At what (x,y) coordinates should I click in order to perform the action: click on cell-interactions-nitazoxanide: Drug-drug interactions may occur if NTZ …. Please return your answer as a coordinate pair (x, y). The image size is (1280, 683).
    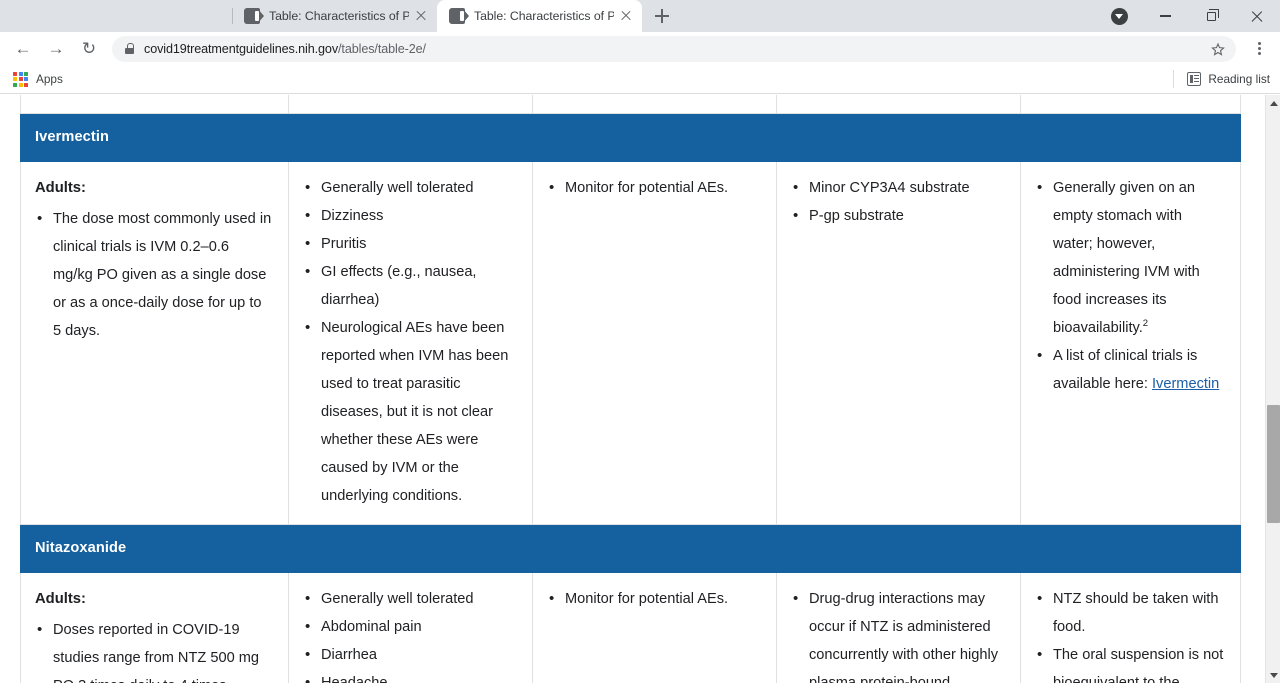
    Looking at the image, I should click on (898, 627).